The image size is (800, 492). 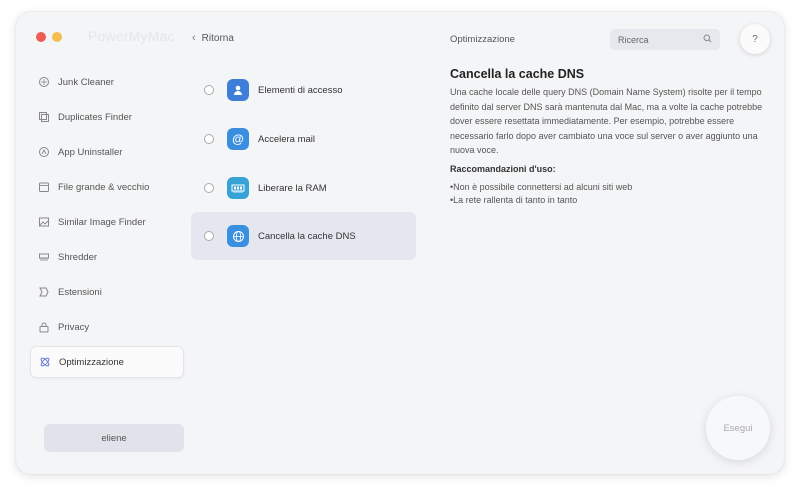 I want to click on option-label: Liberare la RAM, so click(x=292, y=188).